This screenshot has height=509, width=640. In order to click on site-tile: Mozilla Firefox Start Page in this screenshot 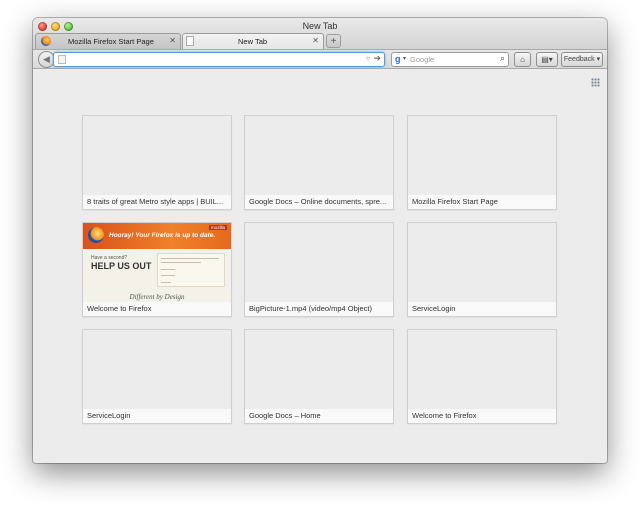, I will do `click(482, 162)`.